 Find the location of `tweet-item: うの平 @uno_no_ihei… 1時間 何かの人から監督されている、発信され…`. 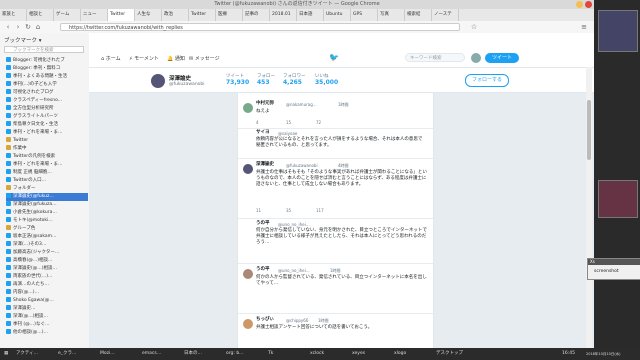

tweet-item: うの平 @uno_no_ihei… 1時間 何かの人から監督されている、発信され… is located at coordinates (335, 288).